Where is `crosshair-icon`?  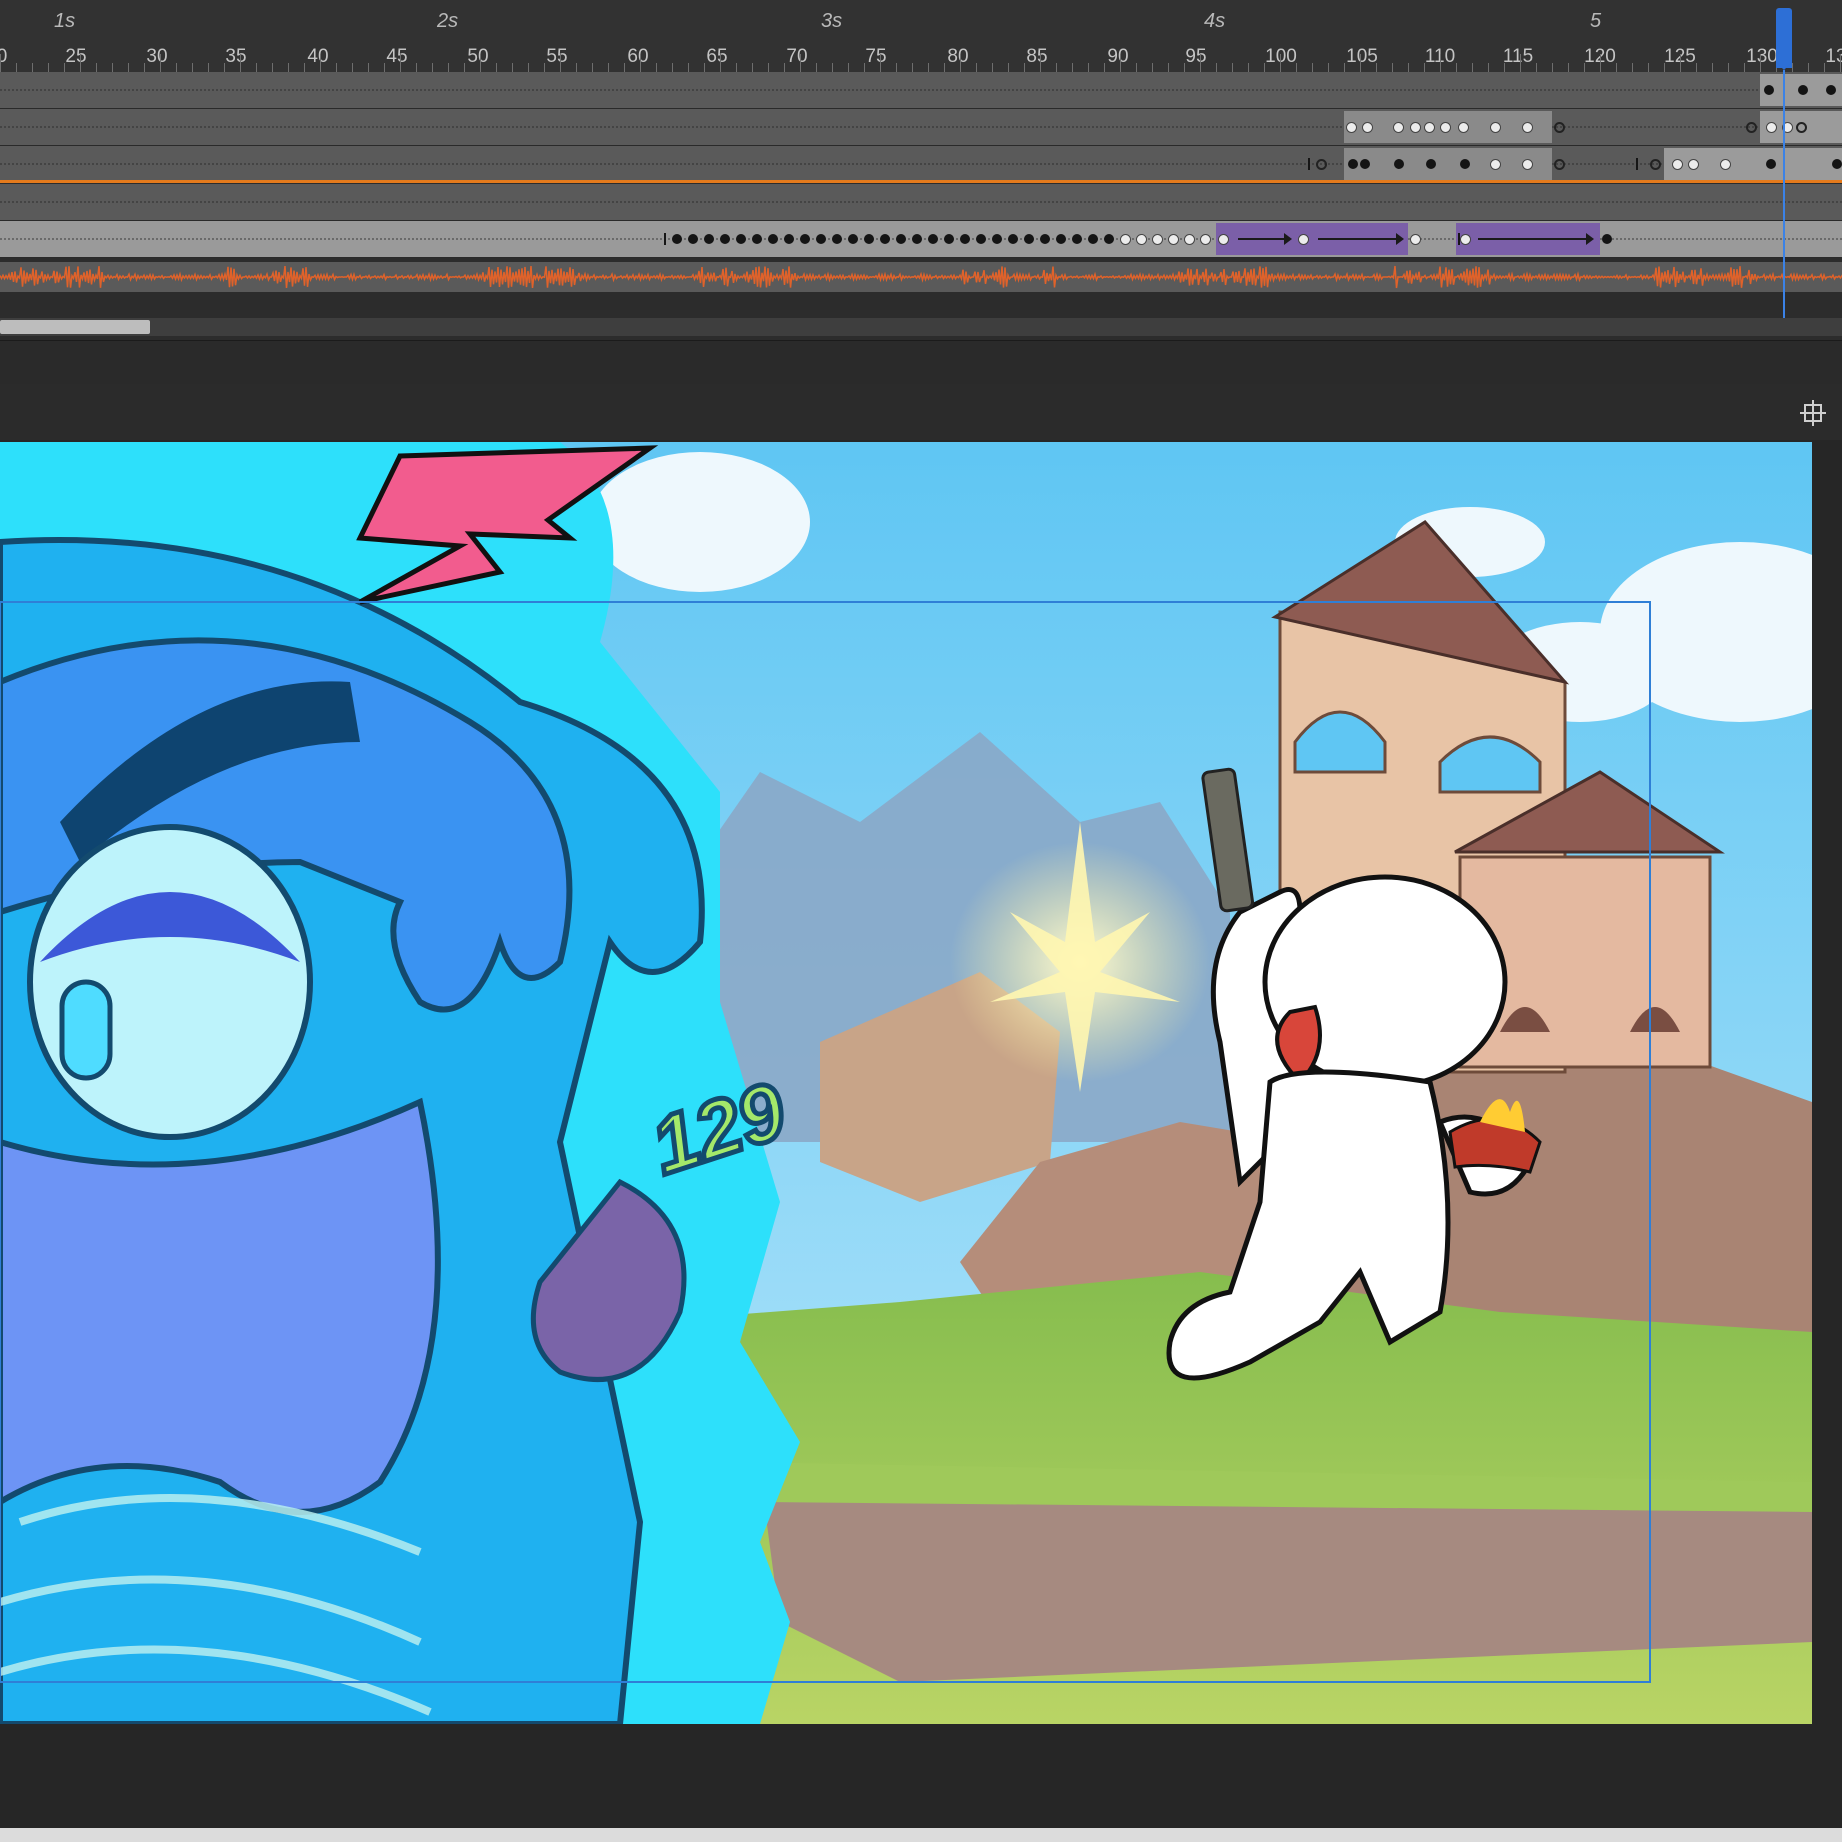 crosshair-icon is located at coordinates (1813, 413).